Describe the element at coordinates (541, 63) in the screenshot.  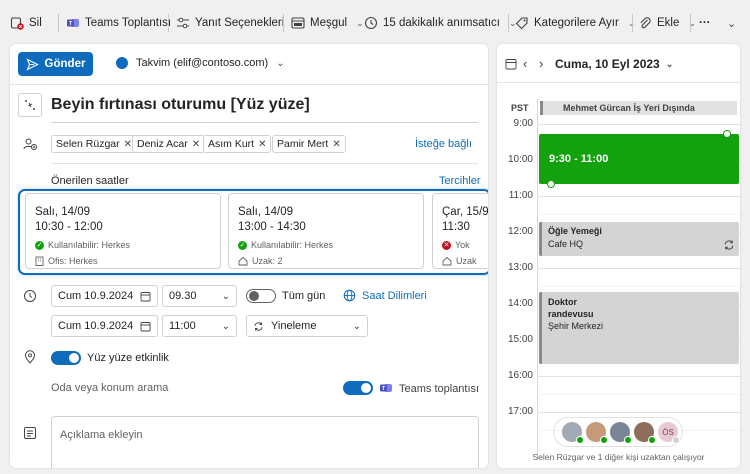
I see `next-day-button: ›` at that location.